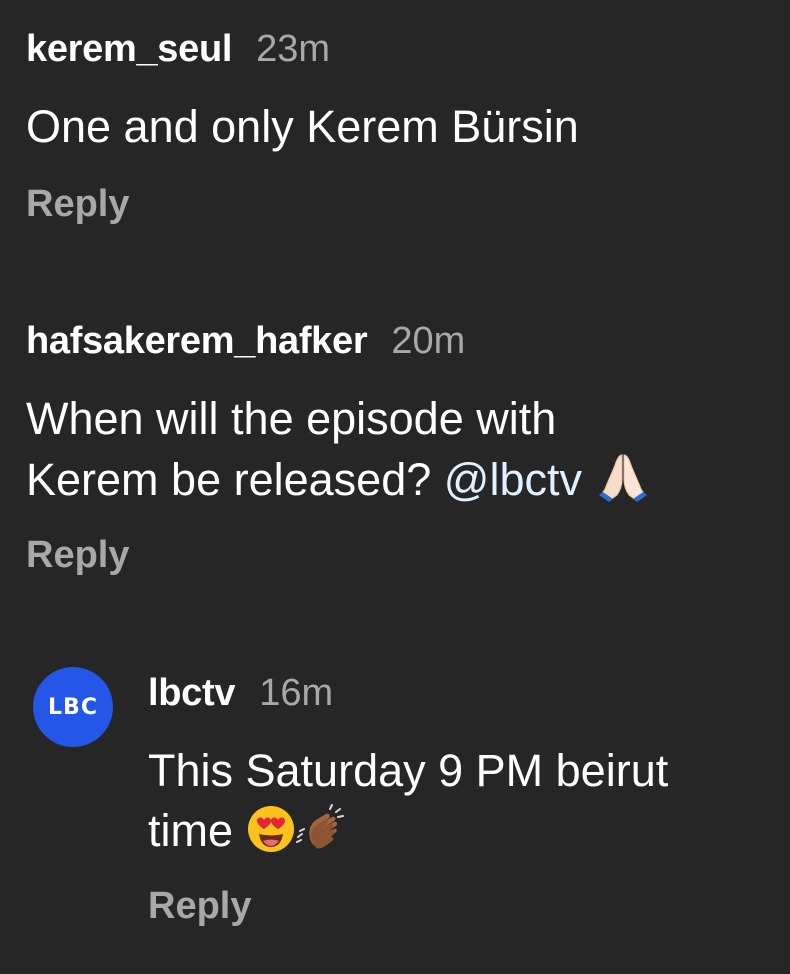 The width and height of the screenshot is (790, 974). What do you see at coordinates (291, 418) in the screenshot?
I see `comment-text-line-1: When will the episode with` at bounding box center [291, 418].